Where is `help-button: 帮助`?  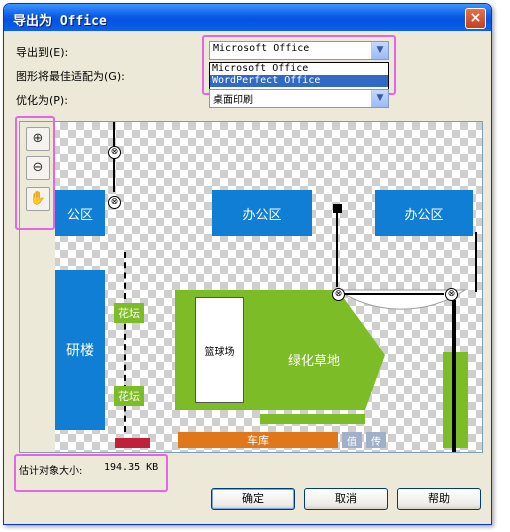 help-button: 帮助 is located at coordinates (439, 499).